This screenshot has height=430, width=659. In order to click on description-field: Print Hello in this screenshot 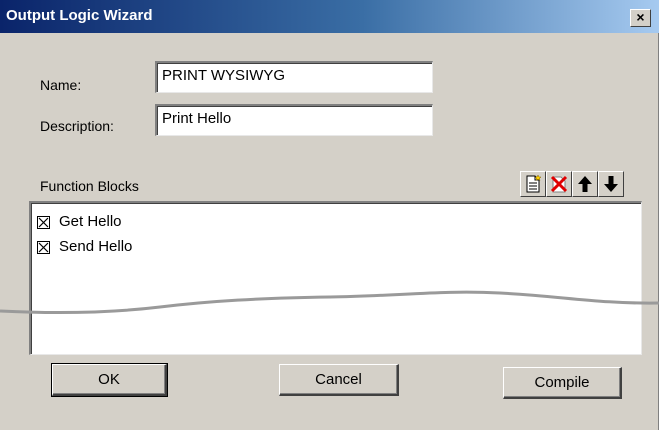, I will do `click(294, 120)`.